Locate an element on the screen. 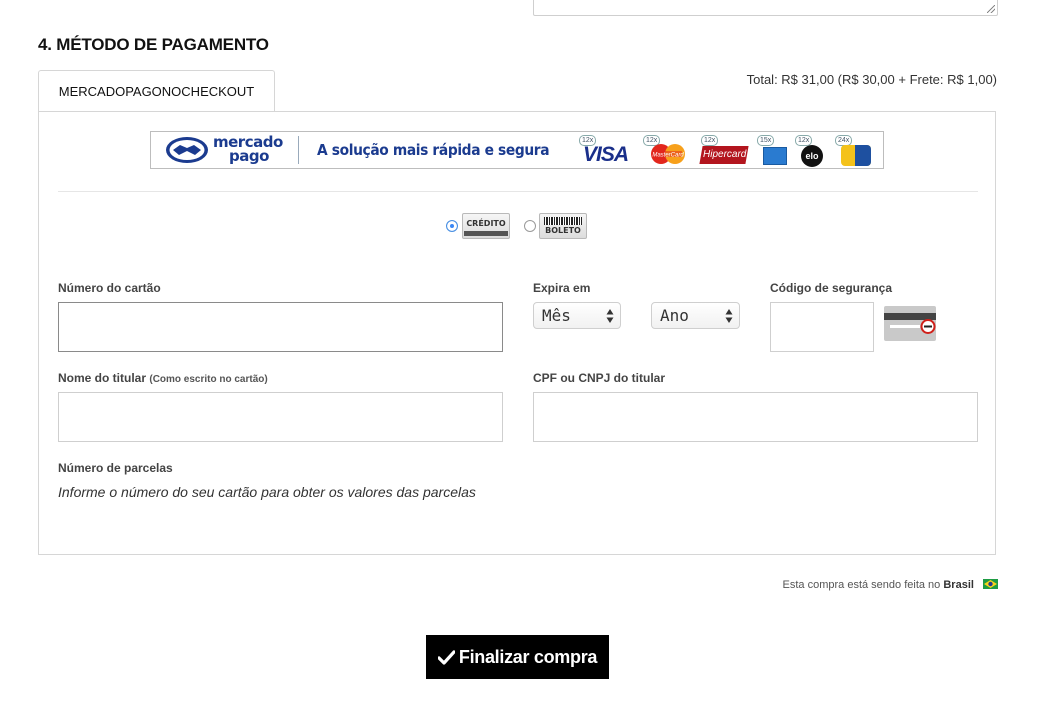 The height and width of the screenshot is (710, 1049). expiry-year-select: Ano is located at coordinates (695, 315).